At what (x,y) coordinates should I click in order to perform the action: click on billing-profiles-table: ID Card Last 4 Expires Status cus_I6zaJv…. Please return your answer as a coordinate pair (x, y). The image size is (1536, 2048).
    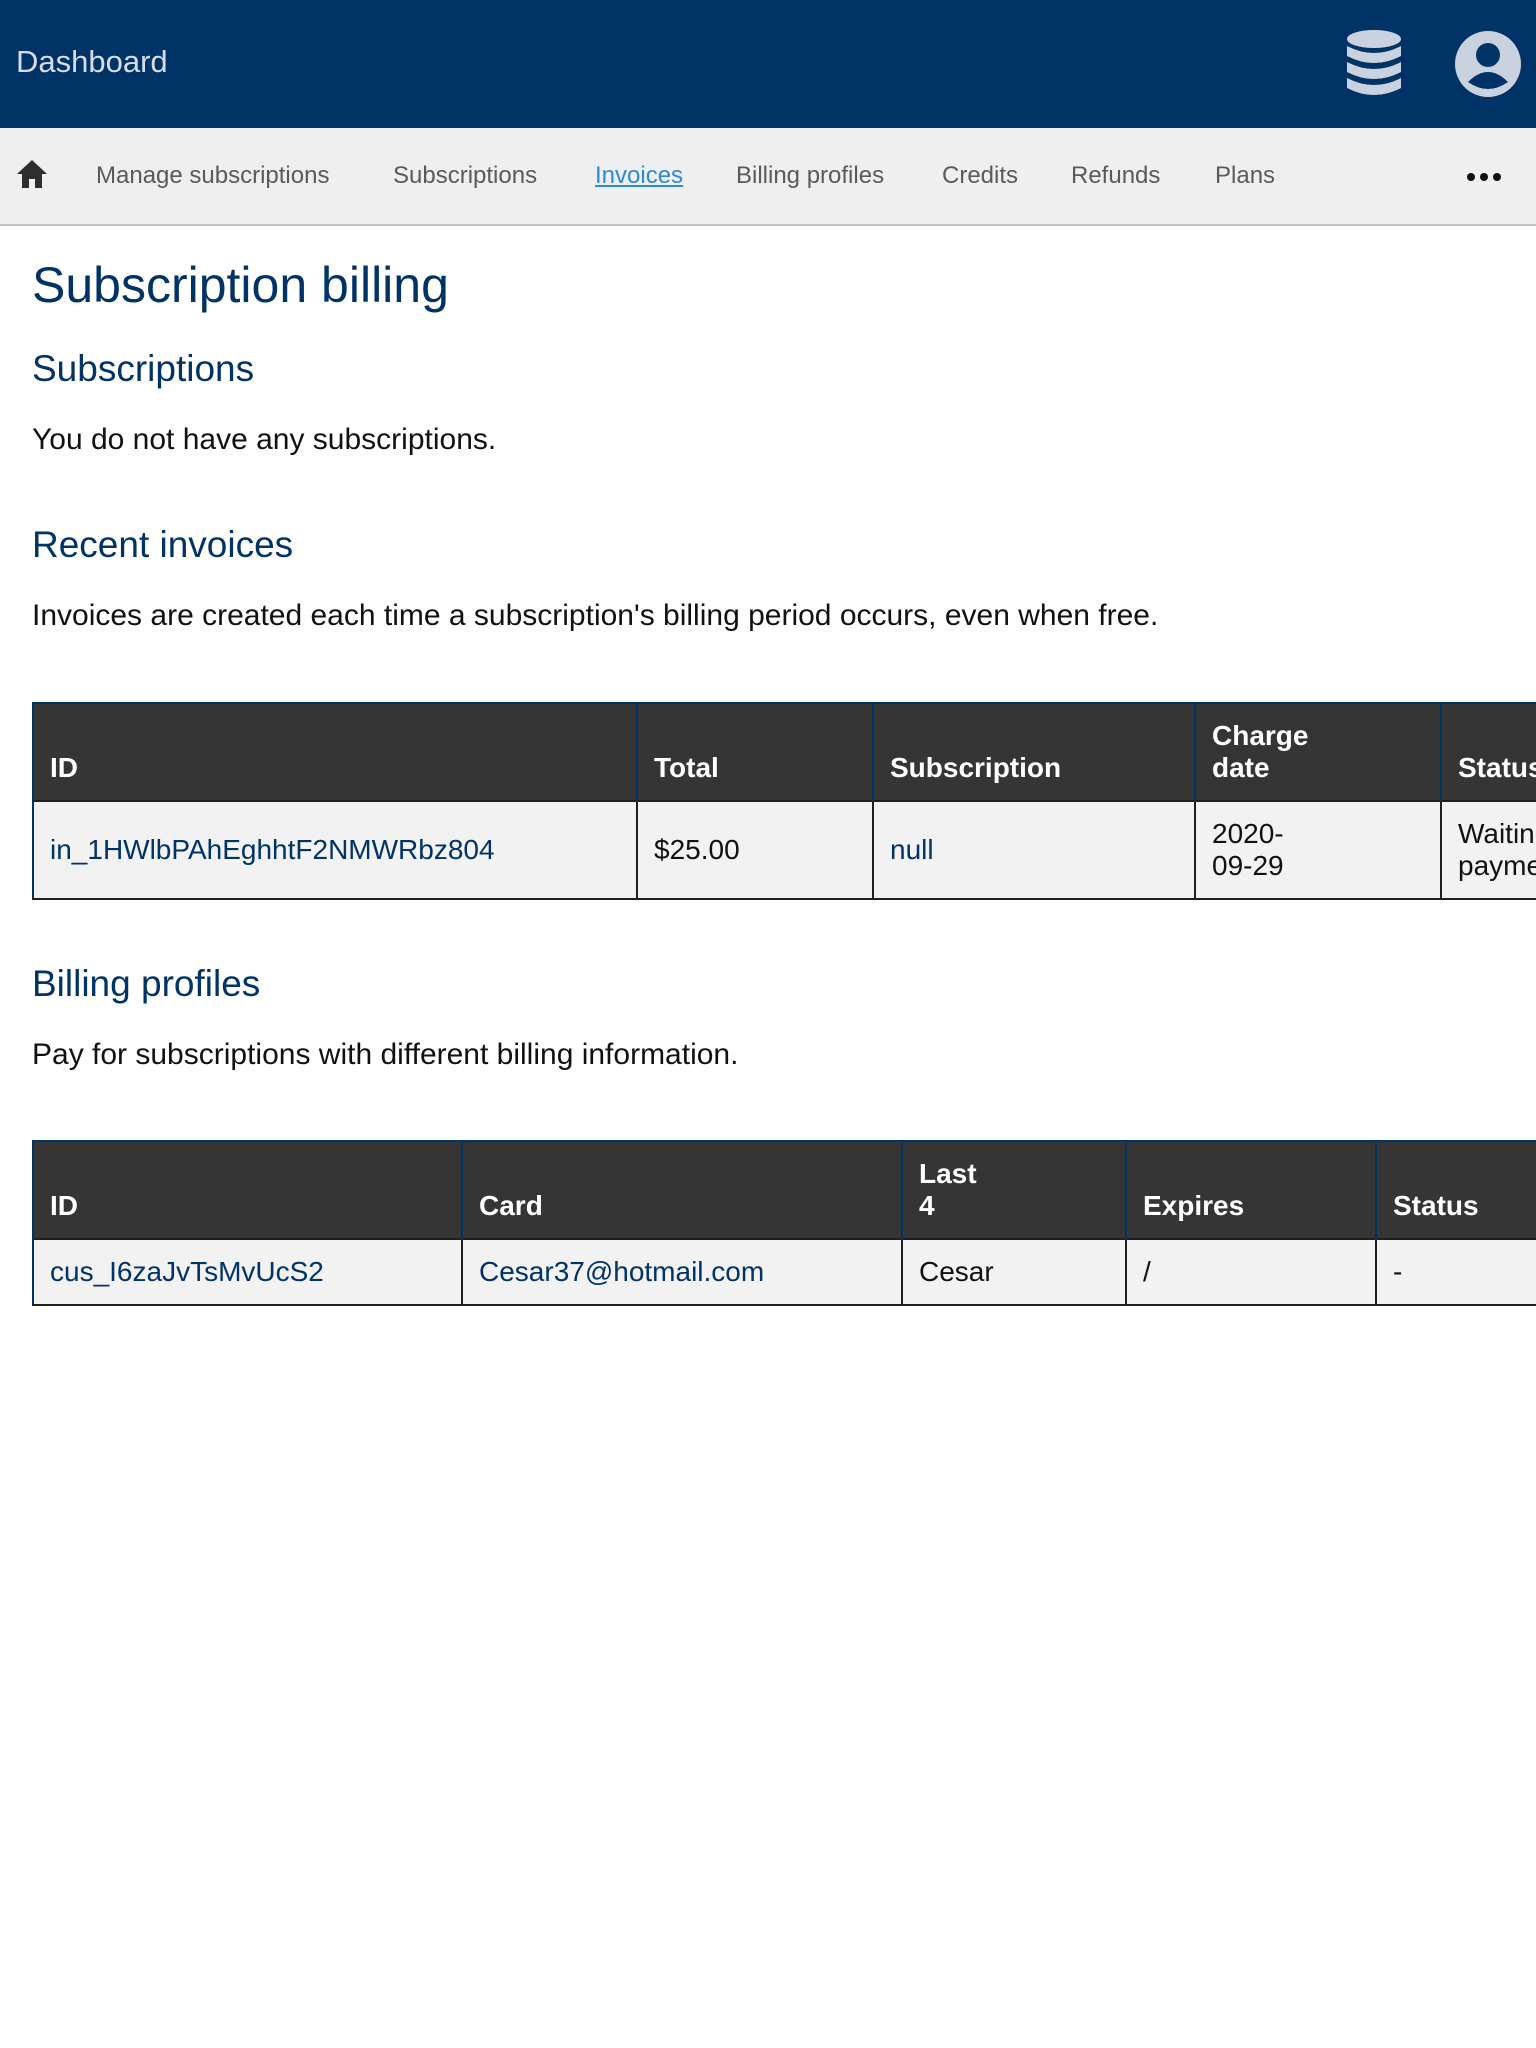
    Looking at the image, I should click on (784, 1223).